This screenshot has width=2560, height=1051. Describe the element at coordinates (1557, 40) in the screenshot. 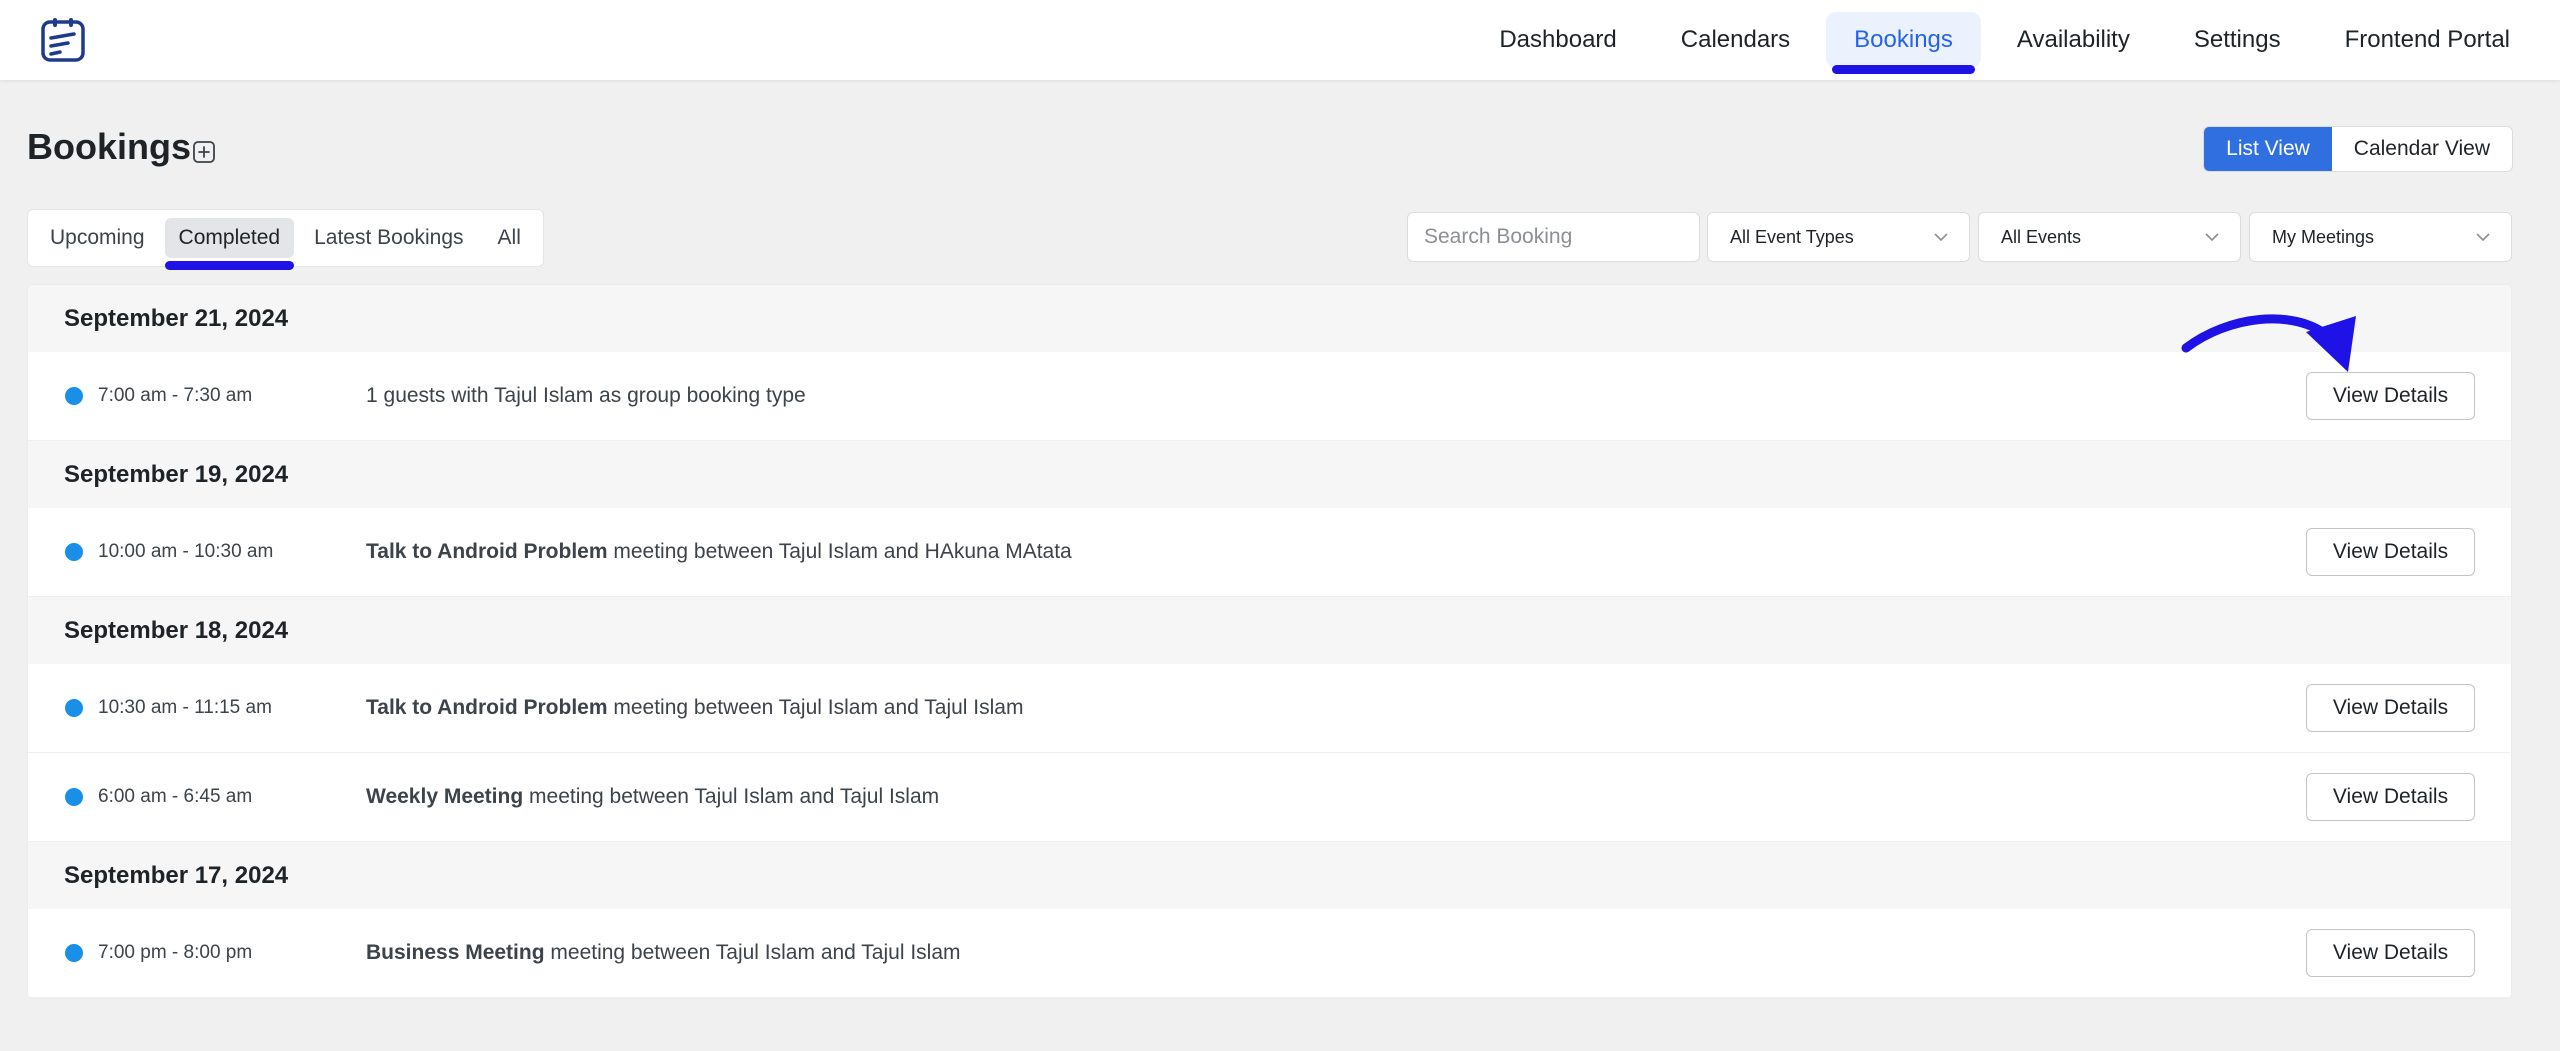

I see `nav-dashboard: Dashboard` at that location.